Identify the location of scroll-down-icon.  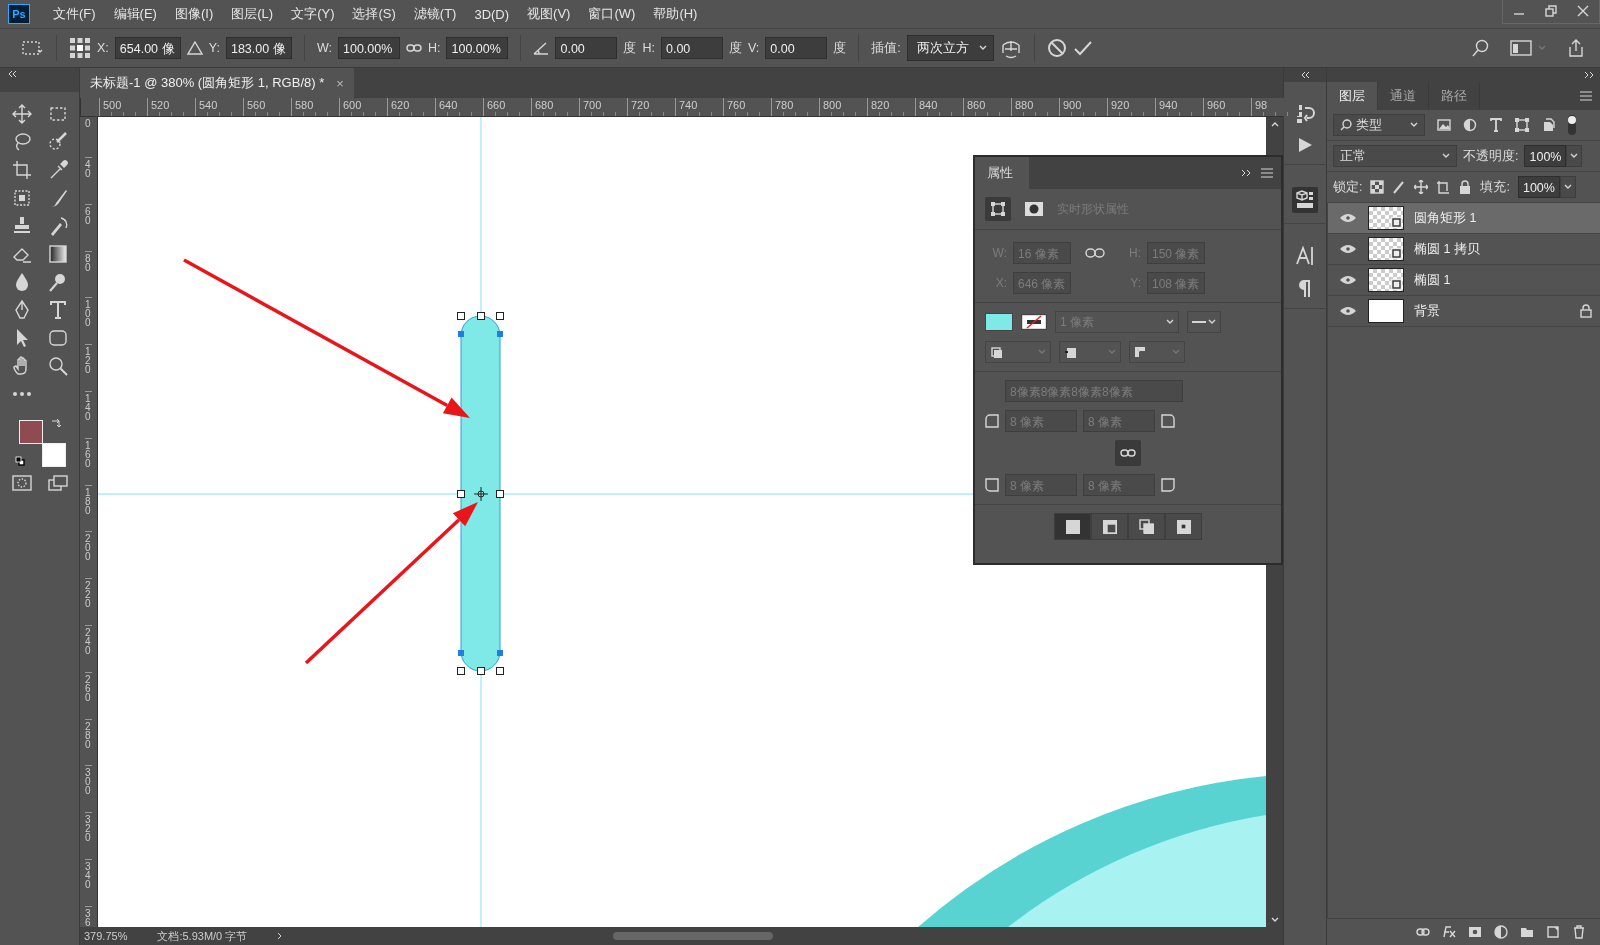
(1274, 920).